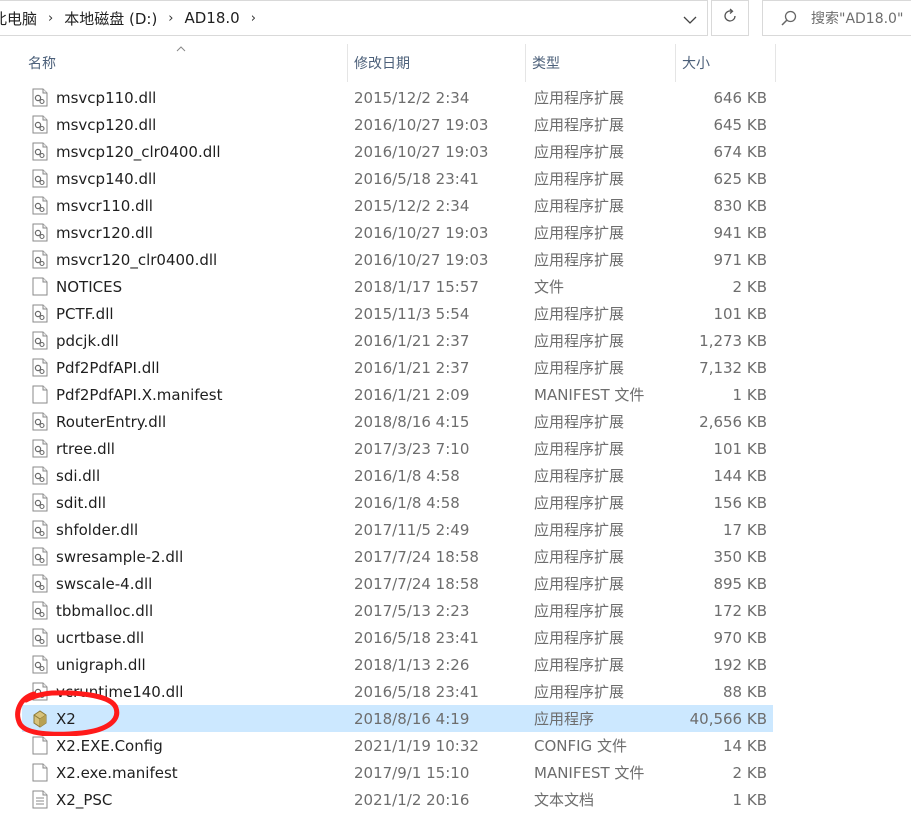  What do you see at coordinates (412, 97) in the screenshot?
I see `file-date: 2015/12/2 2:34` at bounding box center [412, 97].